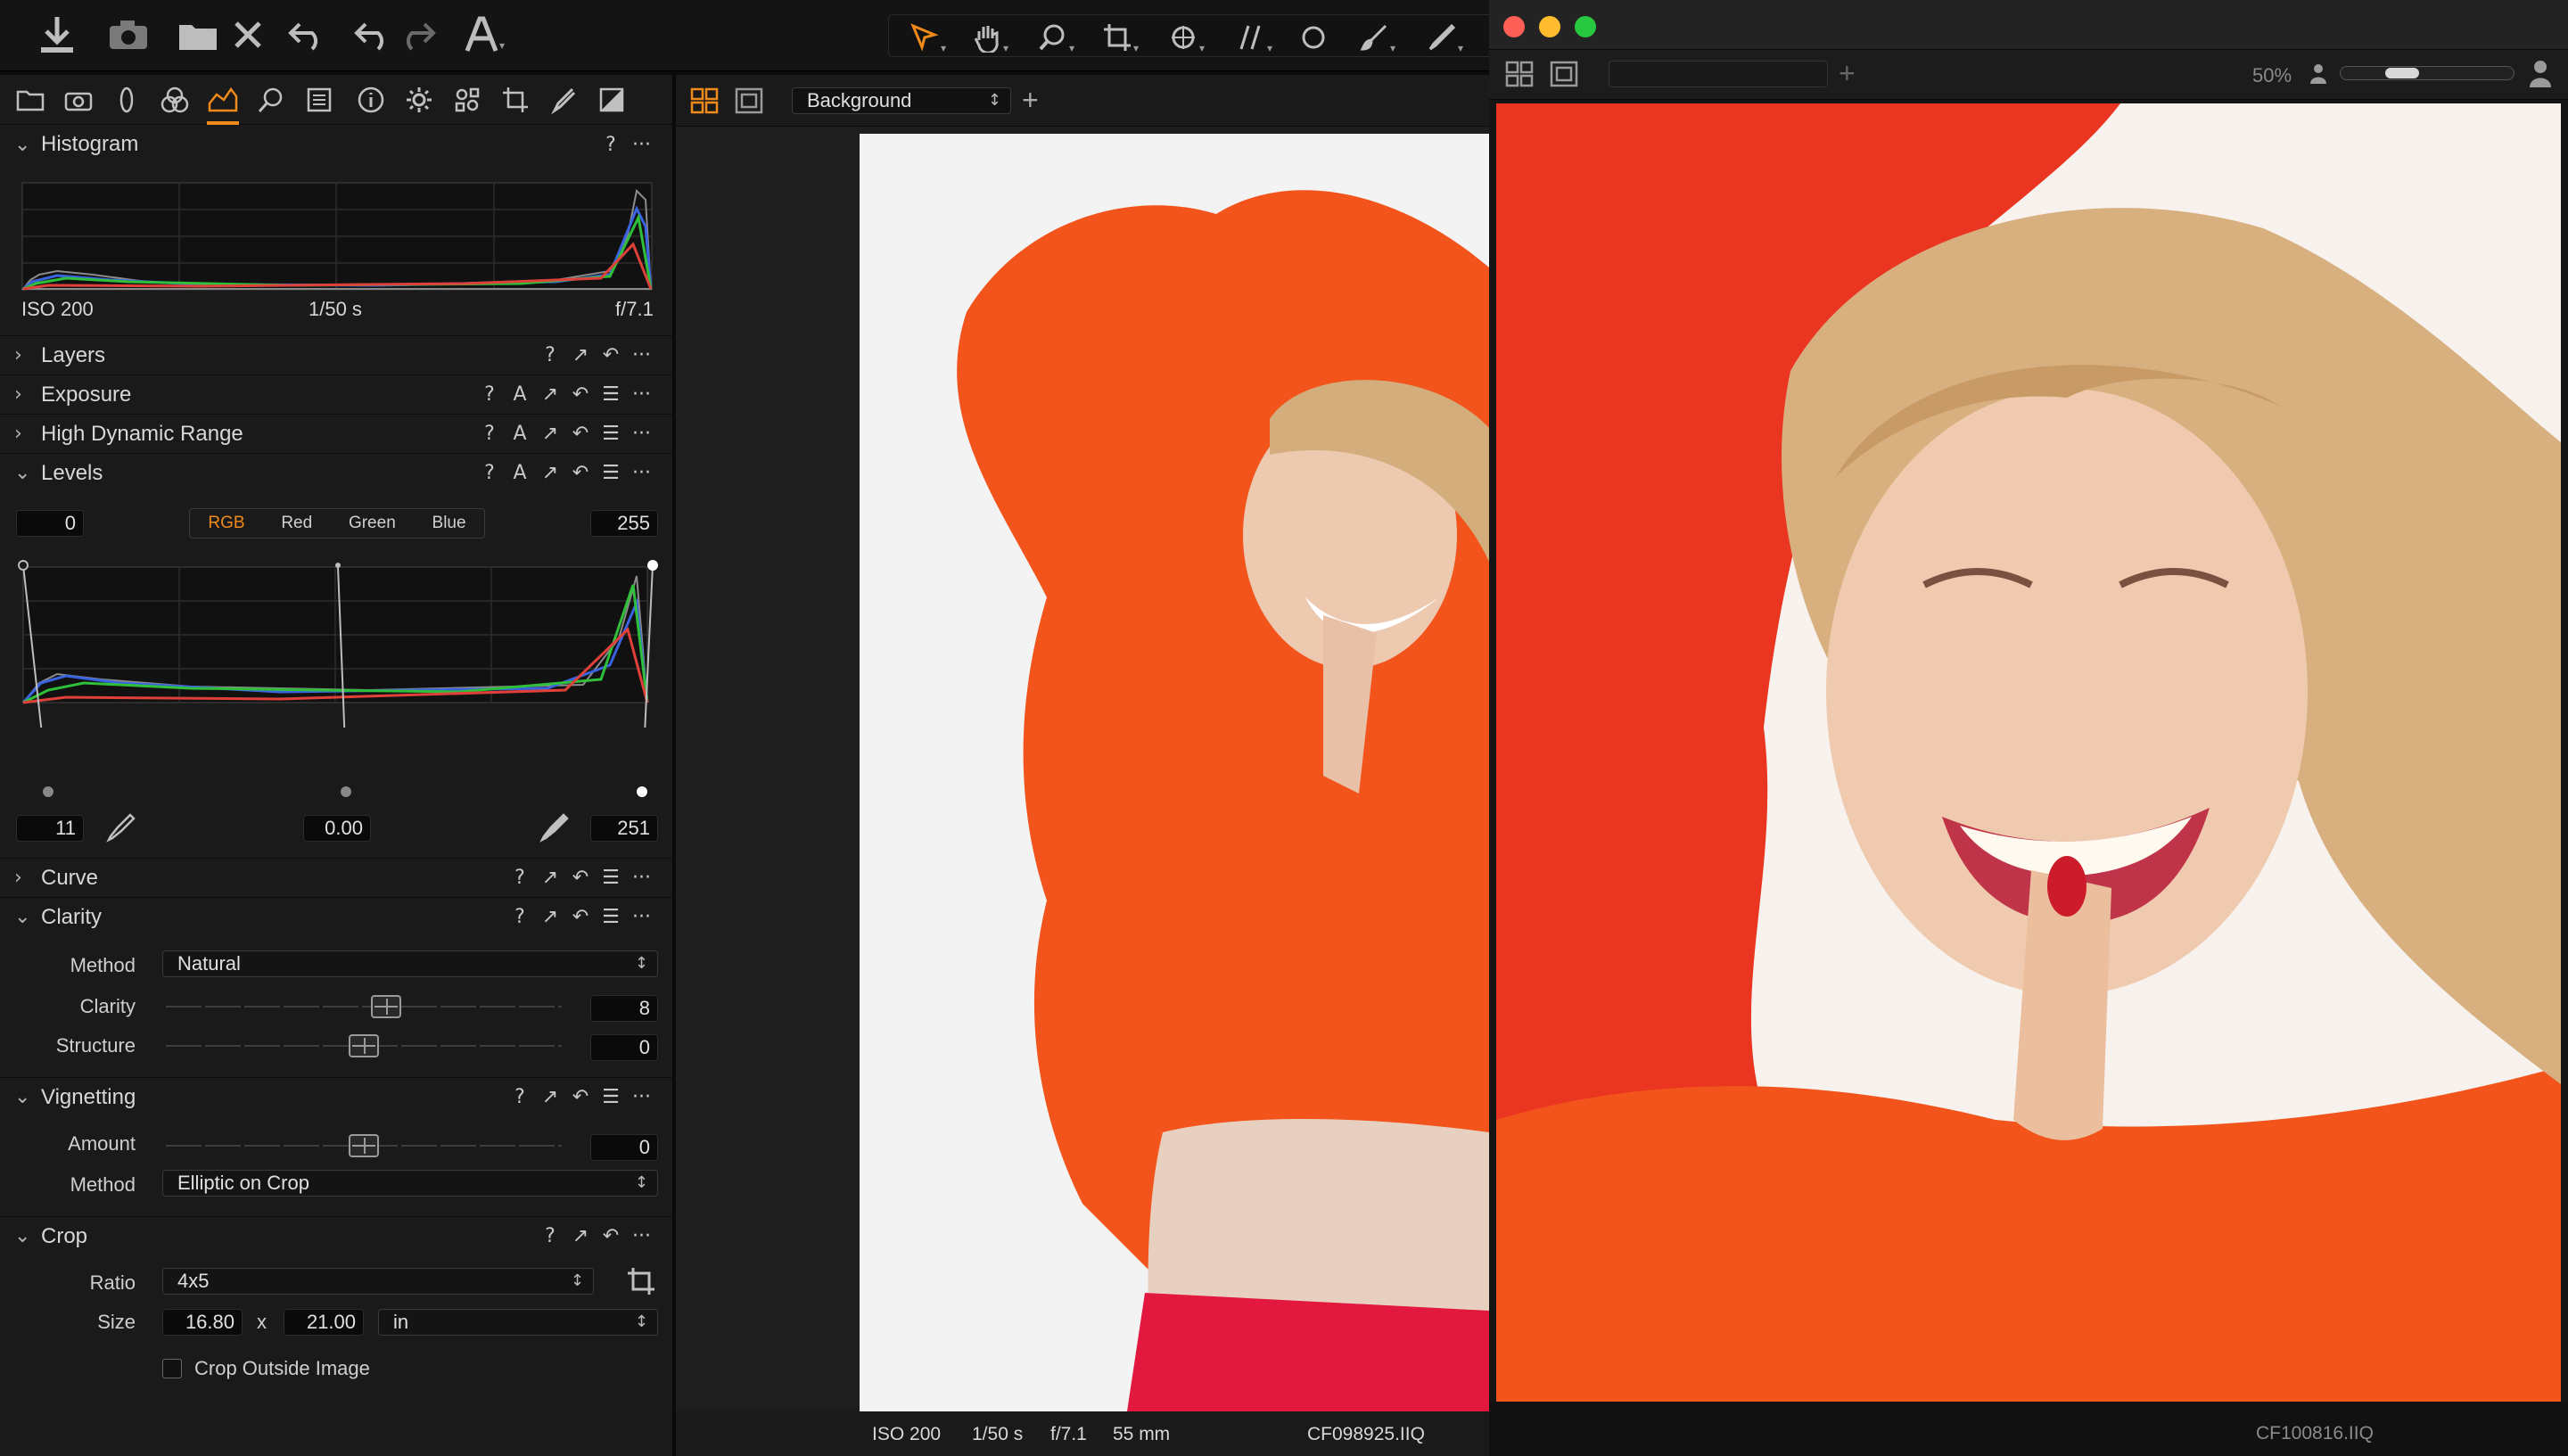 Image resolution: width=2568 pixels, height=1456 pixels. I want to click on zoom-icon: ▾, so click(1053, 37).